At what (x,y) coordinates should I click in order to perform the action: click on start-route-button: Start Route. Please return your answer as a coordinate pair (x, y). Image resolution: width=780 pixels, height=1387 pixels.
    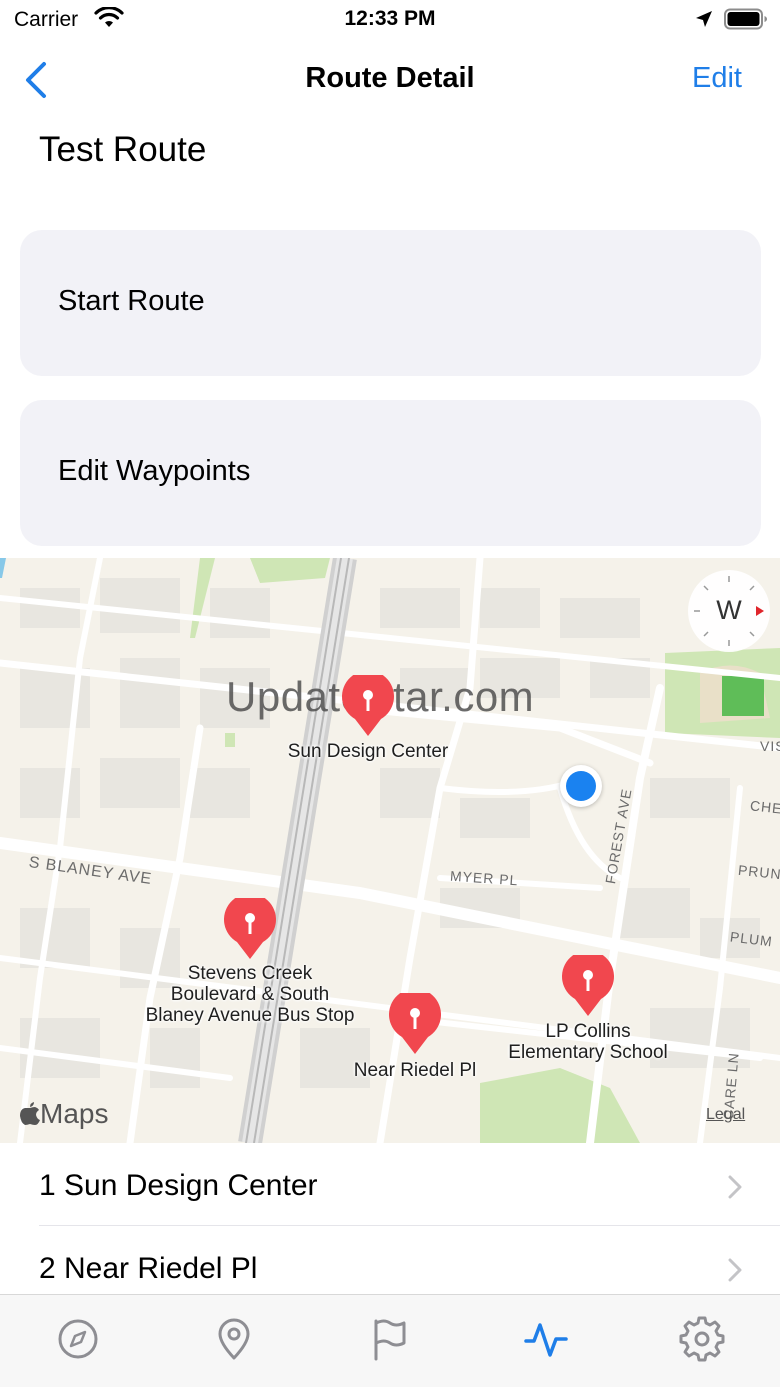
    Looking at the image, I should click on (390, 303).